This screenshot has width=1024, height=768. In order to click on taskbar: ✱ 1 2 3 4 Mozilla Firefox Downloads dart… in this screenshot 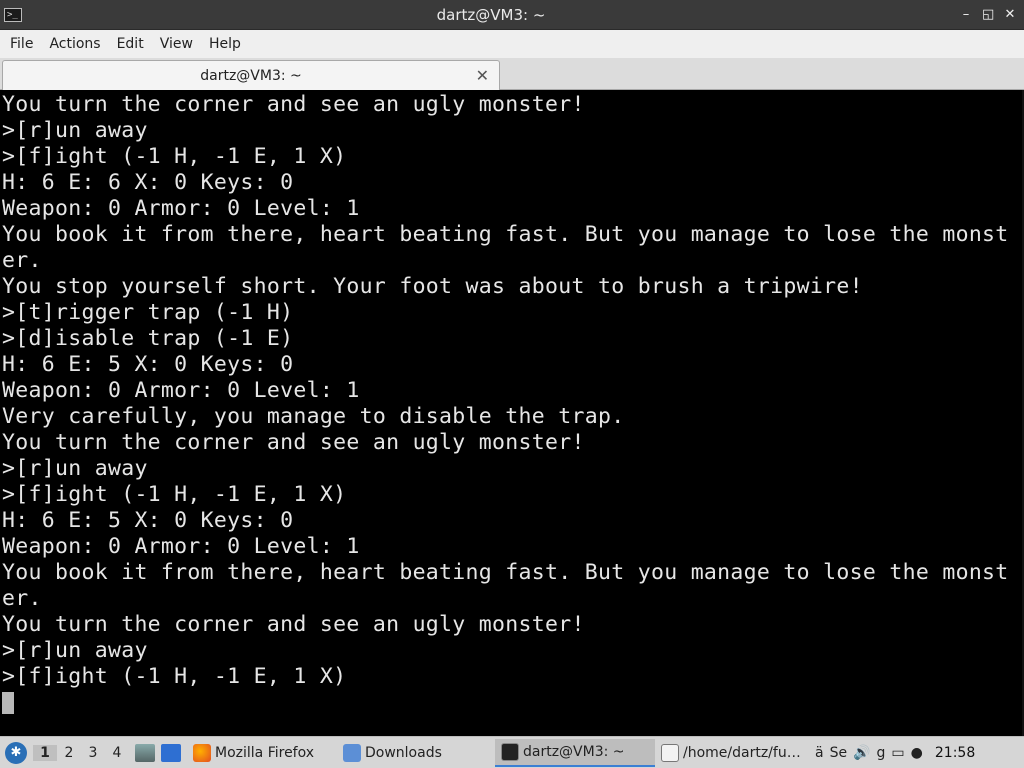, I will do `click(512, 752)`.